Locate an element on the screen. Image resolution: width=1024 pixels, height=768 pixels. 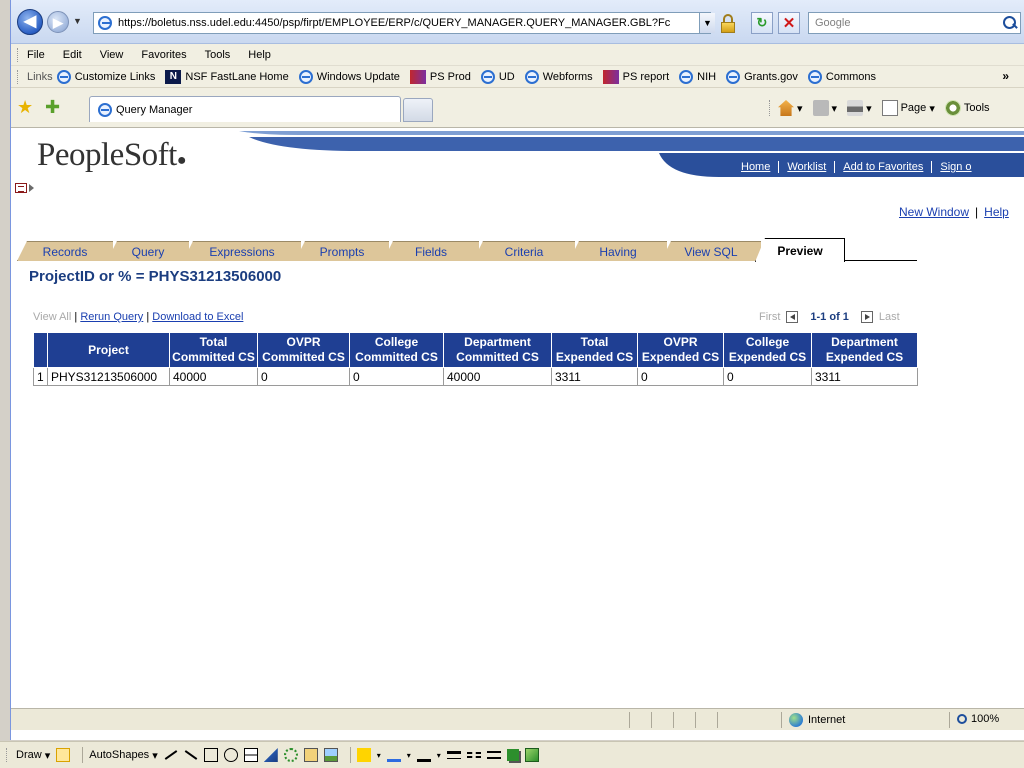
link-webforms: Webforms is located at coordinates (558, 76).